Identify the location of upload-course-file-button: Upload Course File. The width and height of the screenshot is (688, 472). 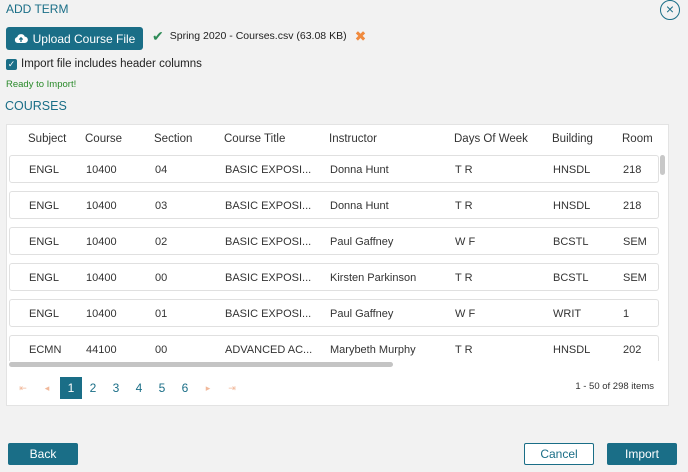
(74, 38).